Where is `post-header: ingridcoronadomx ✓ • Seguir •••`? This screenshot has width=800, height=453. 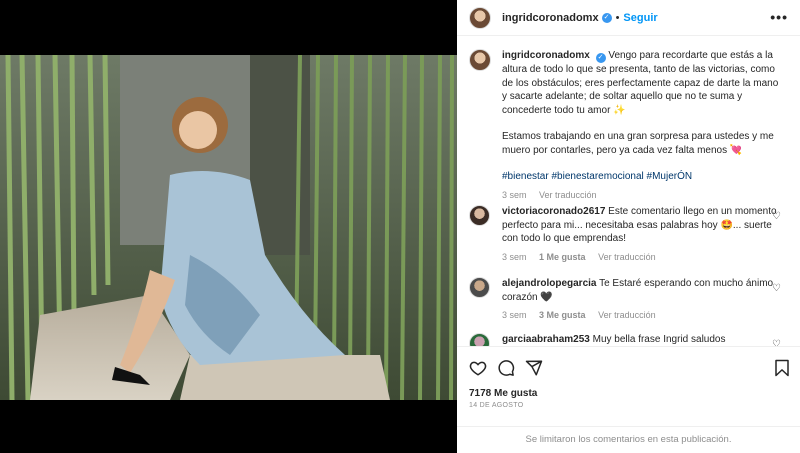
post-header: ingridcoronadomx ✓ • Seguir ••• is located at coordinates (628, 18).